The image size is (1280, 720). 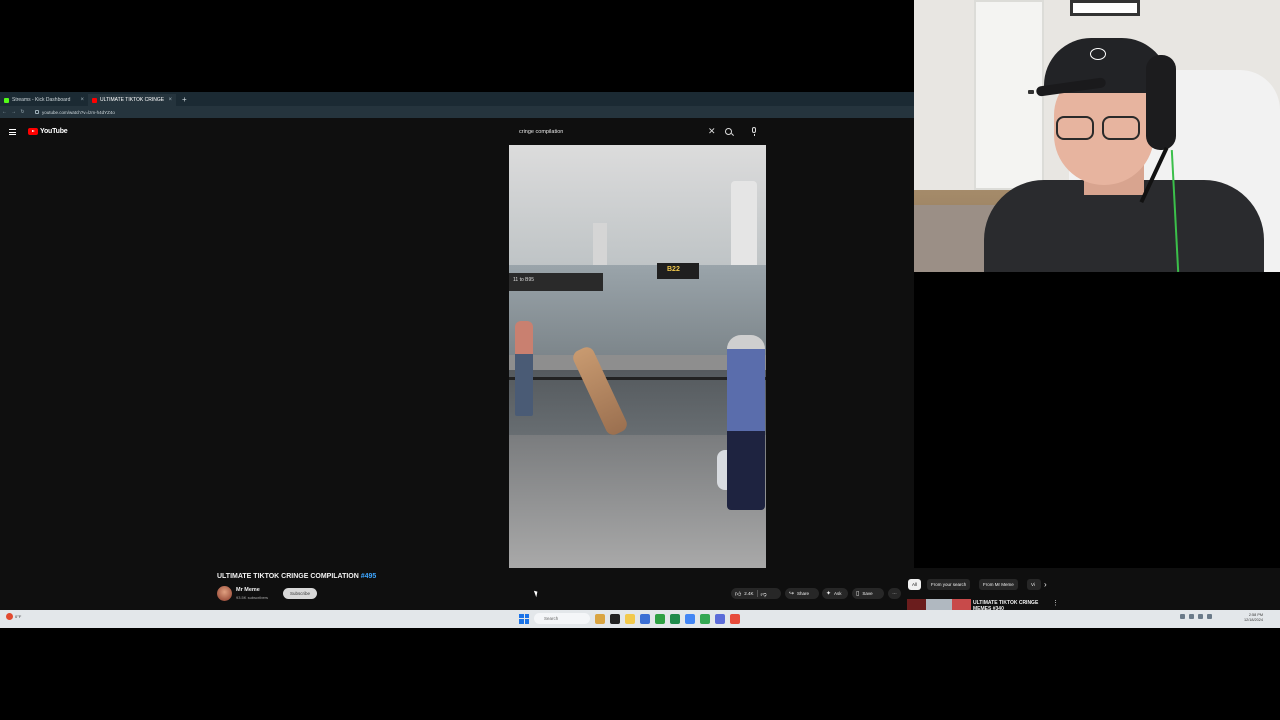 What do you see at coordinates (1045, 584) in the screenshot?
I see `chevron-right-icon: ›` at bounding box center [1045, 584].